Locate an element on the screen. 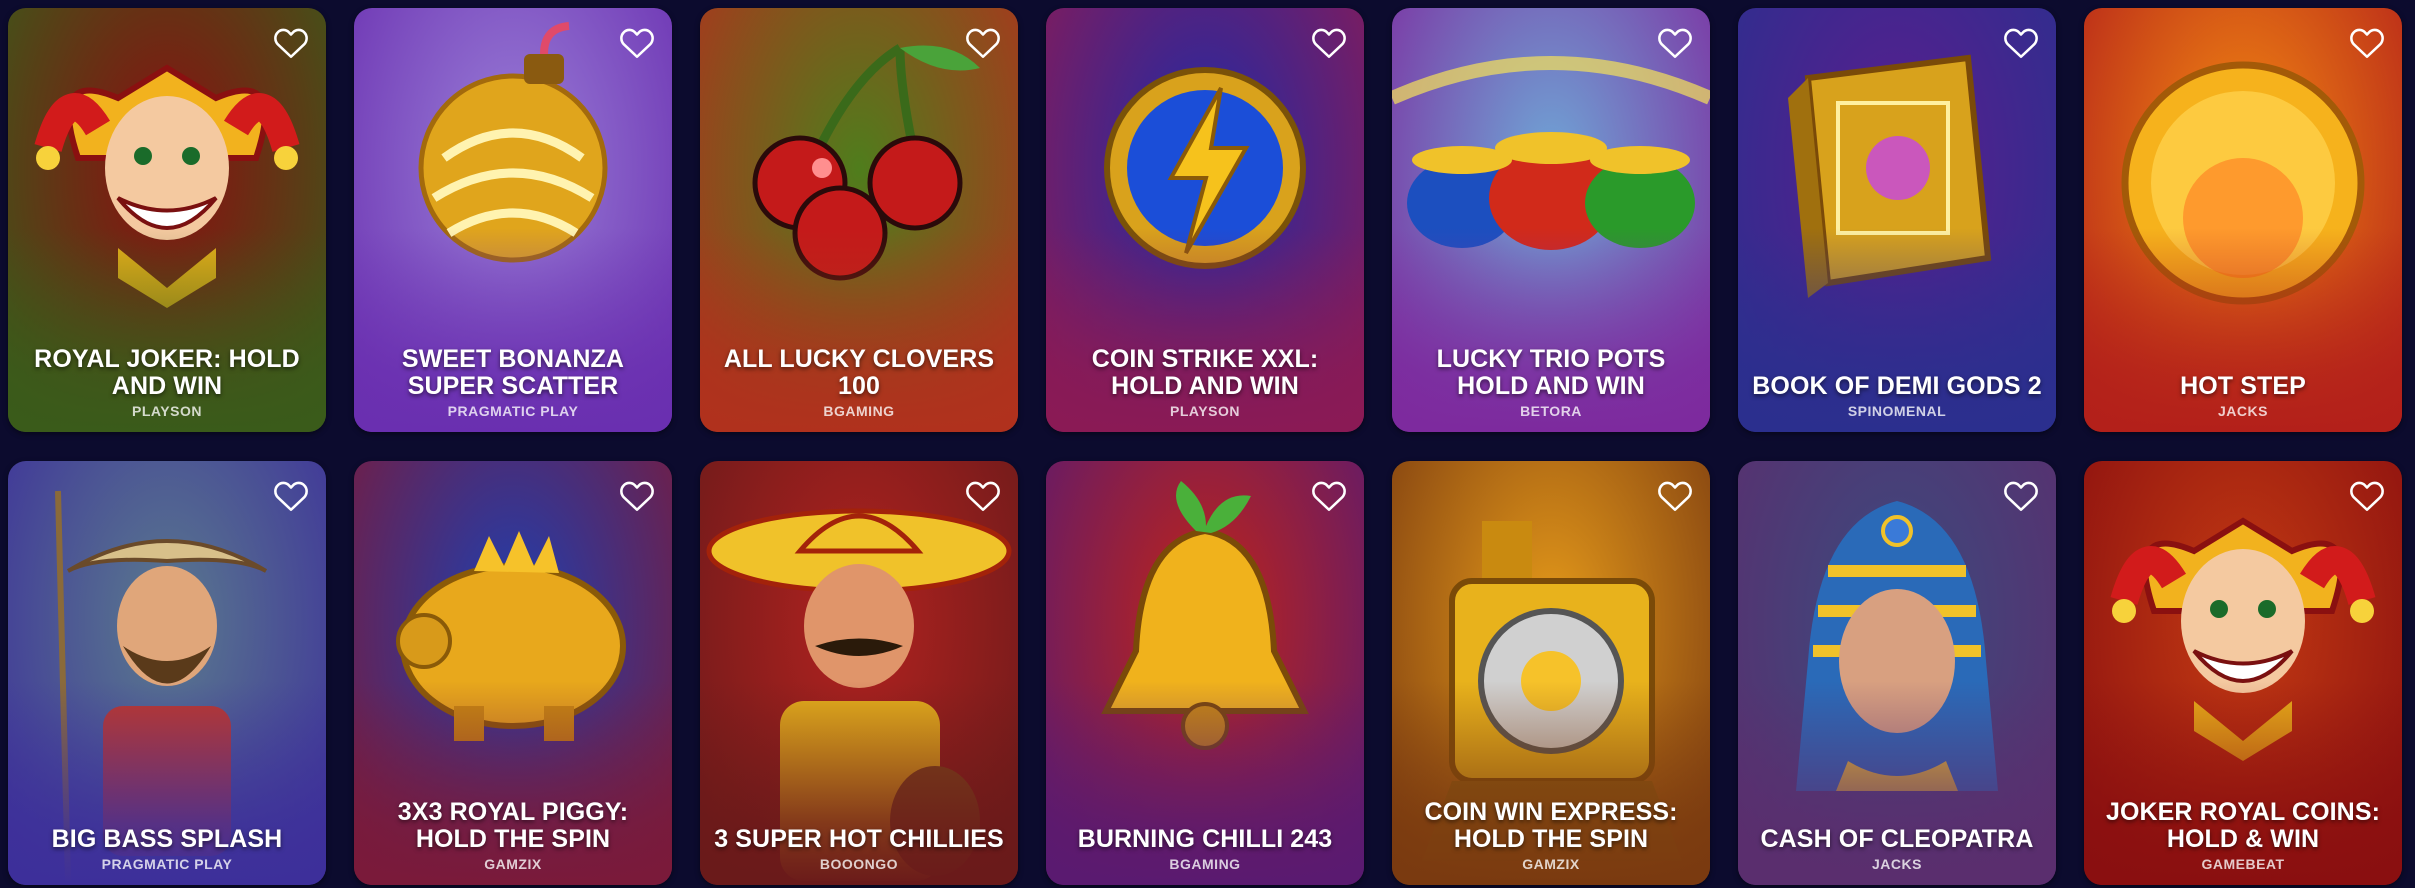 The image size is (2415, 888). game-title: 3 SUPER HOT CHILLIES is located at coordinates (859, 839).